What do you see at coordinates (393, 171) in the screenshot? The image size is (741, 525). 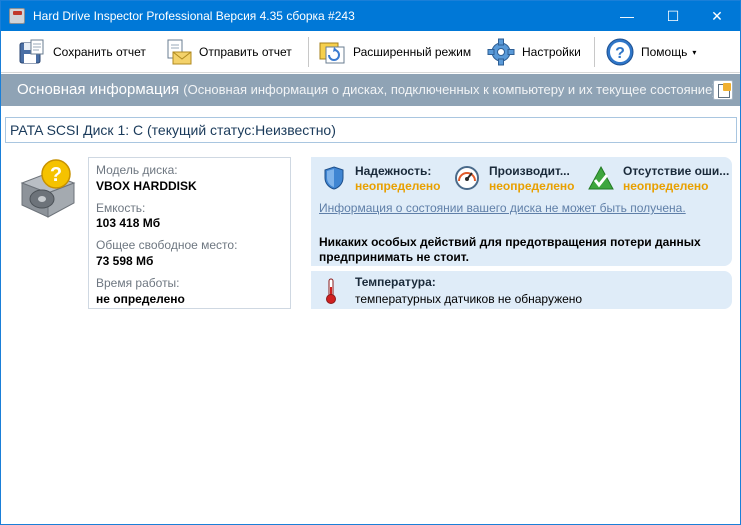 I see `reliability-label: Надежность:` at bounding box center [393, 171].